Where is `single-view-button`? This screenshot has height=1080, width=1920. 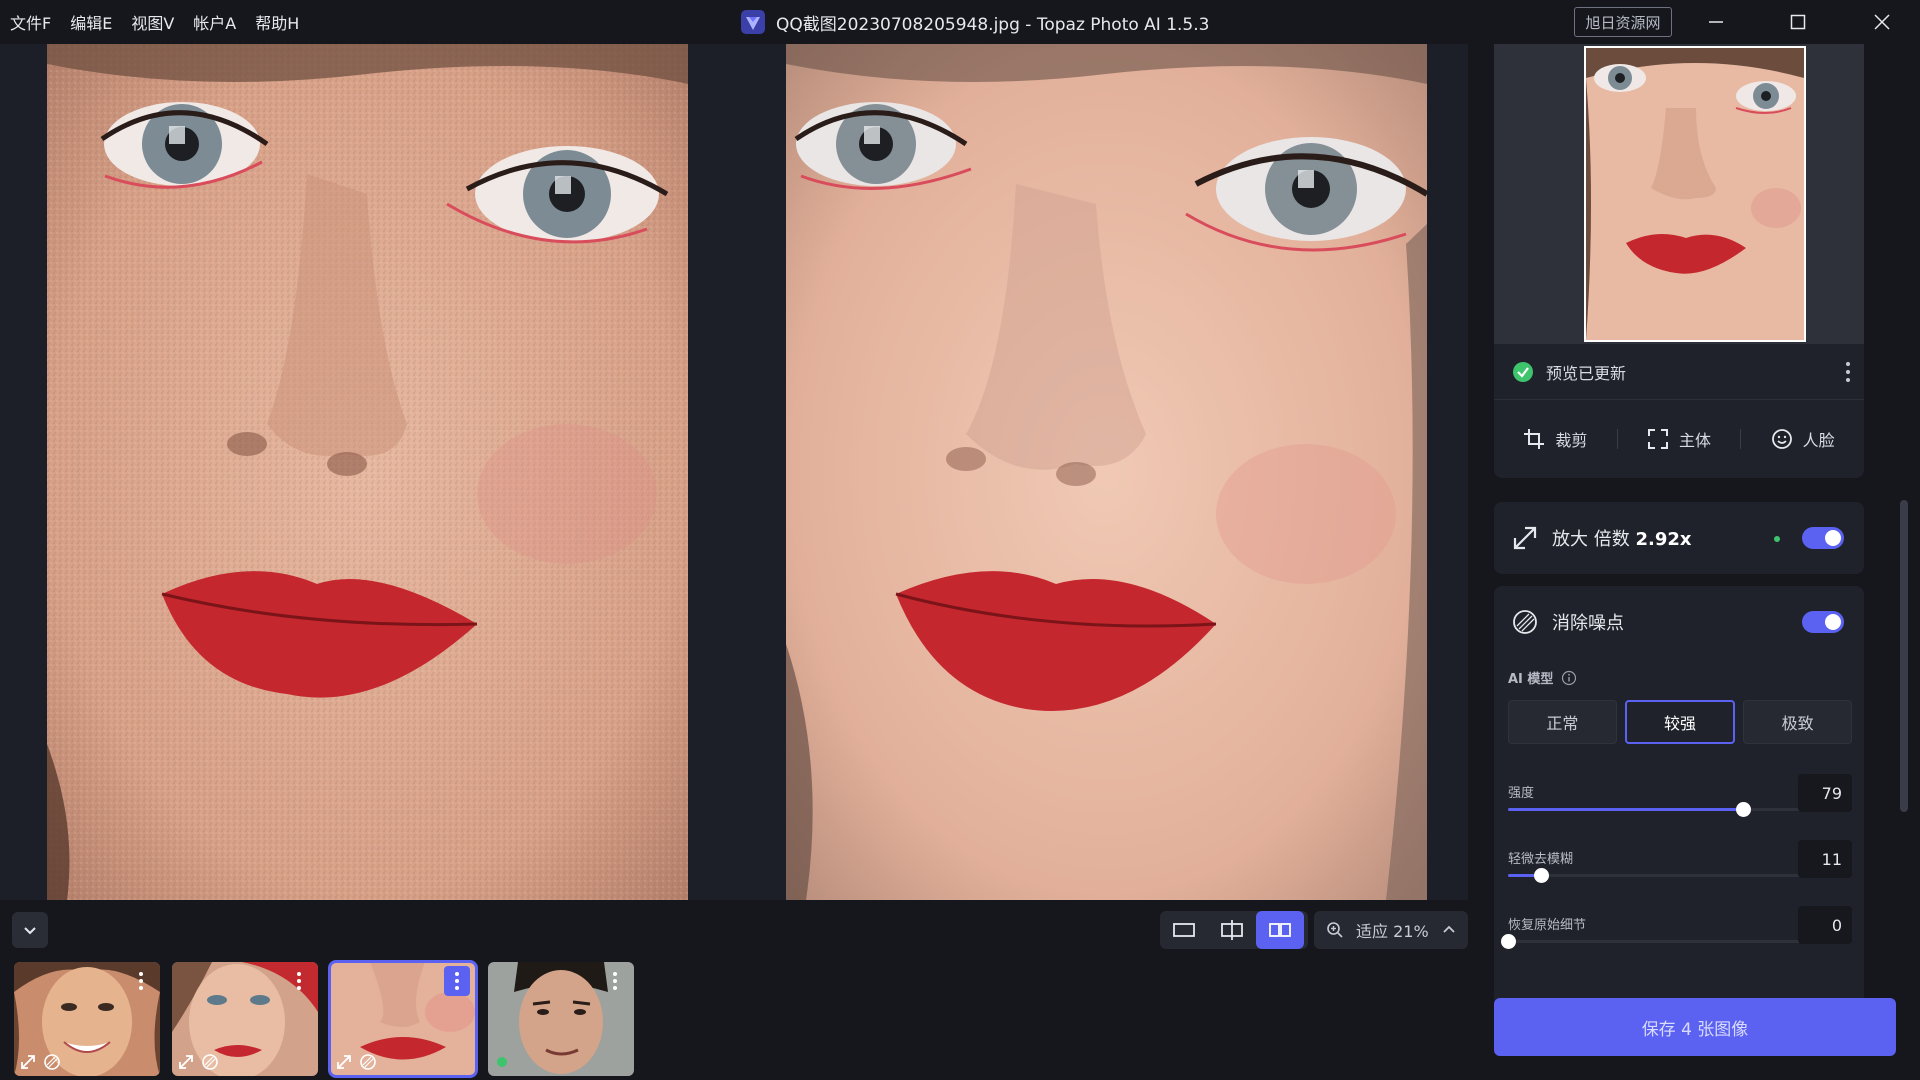
single-view-button is located at coordinates (1184, 930).